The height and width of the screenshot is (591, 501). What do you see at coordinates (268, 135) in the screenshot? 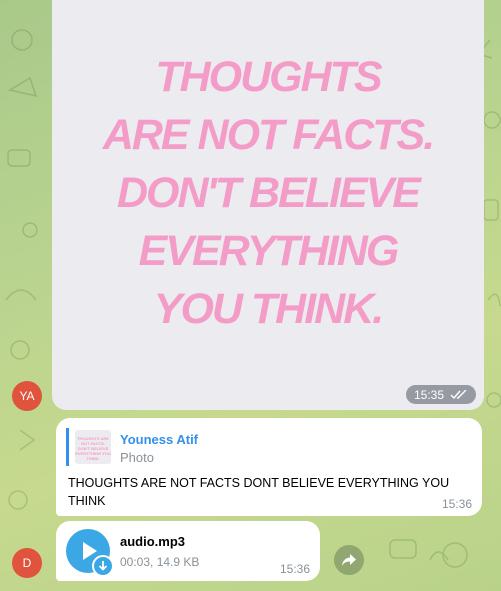
I see `quote-line: ARE NOT FACTS.` at bounding box center [268, 135].